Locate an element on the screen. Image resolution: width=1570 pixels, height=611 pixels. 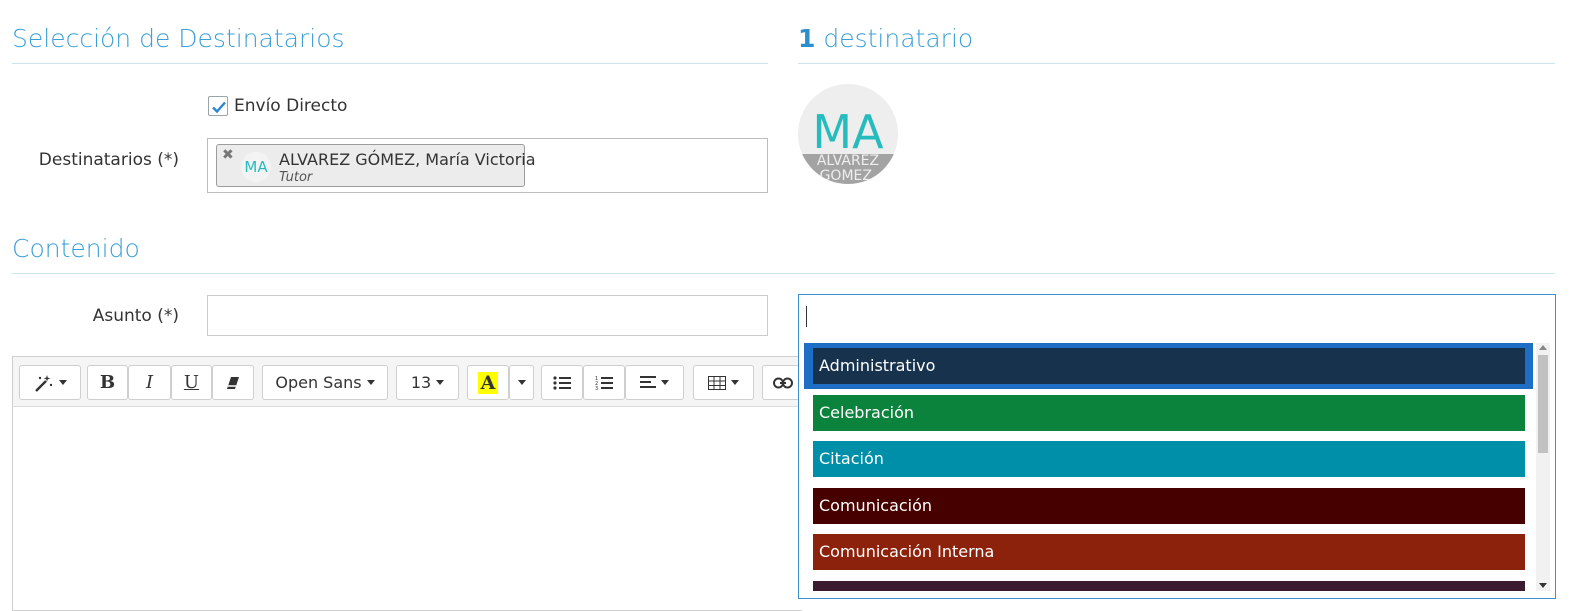
svg-text: 3 is located at coordinates (596, 388).